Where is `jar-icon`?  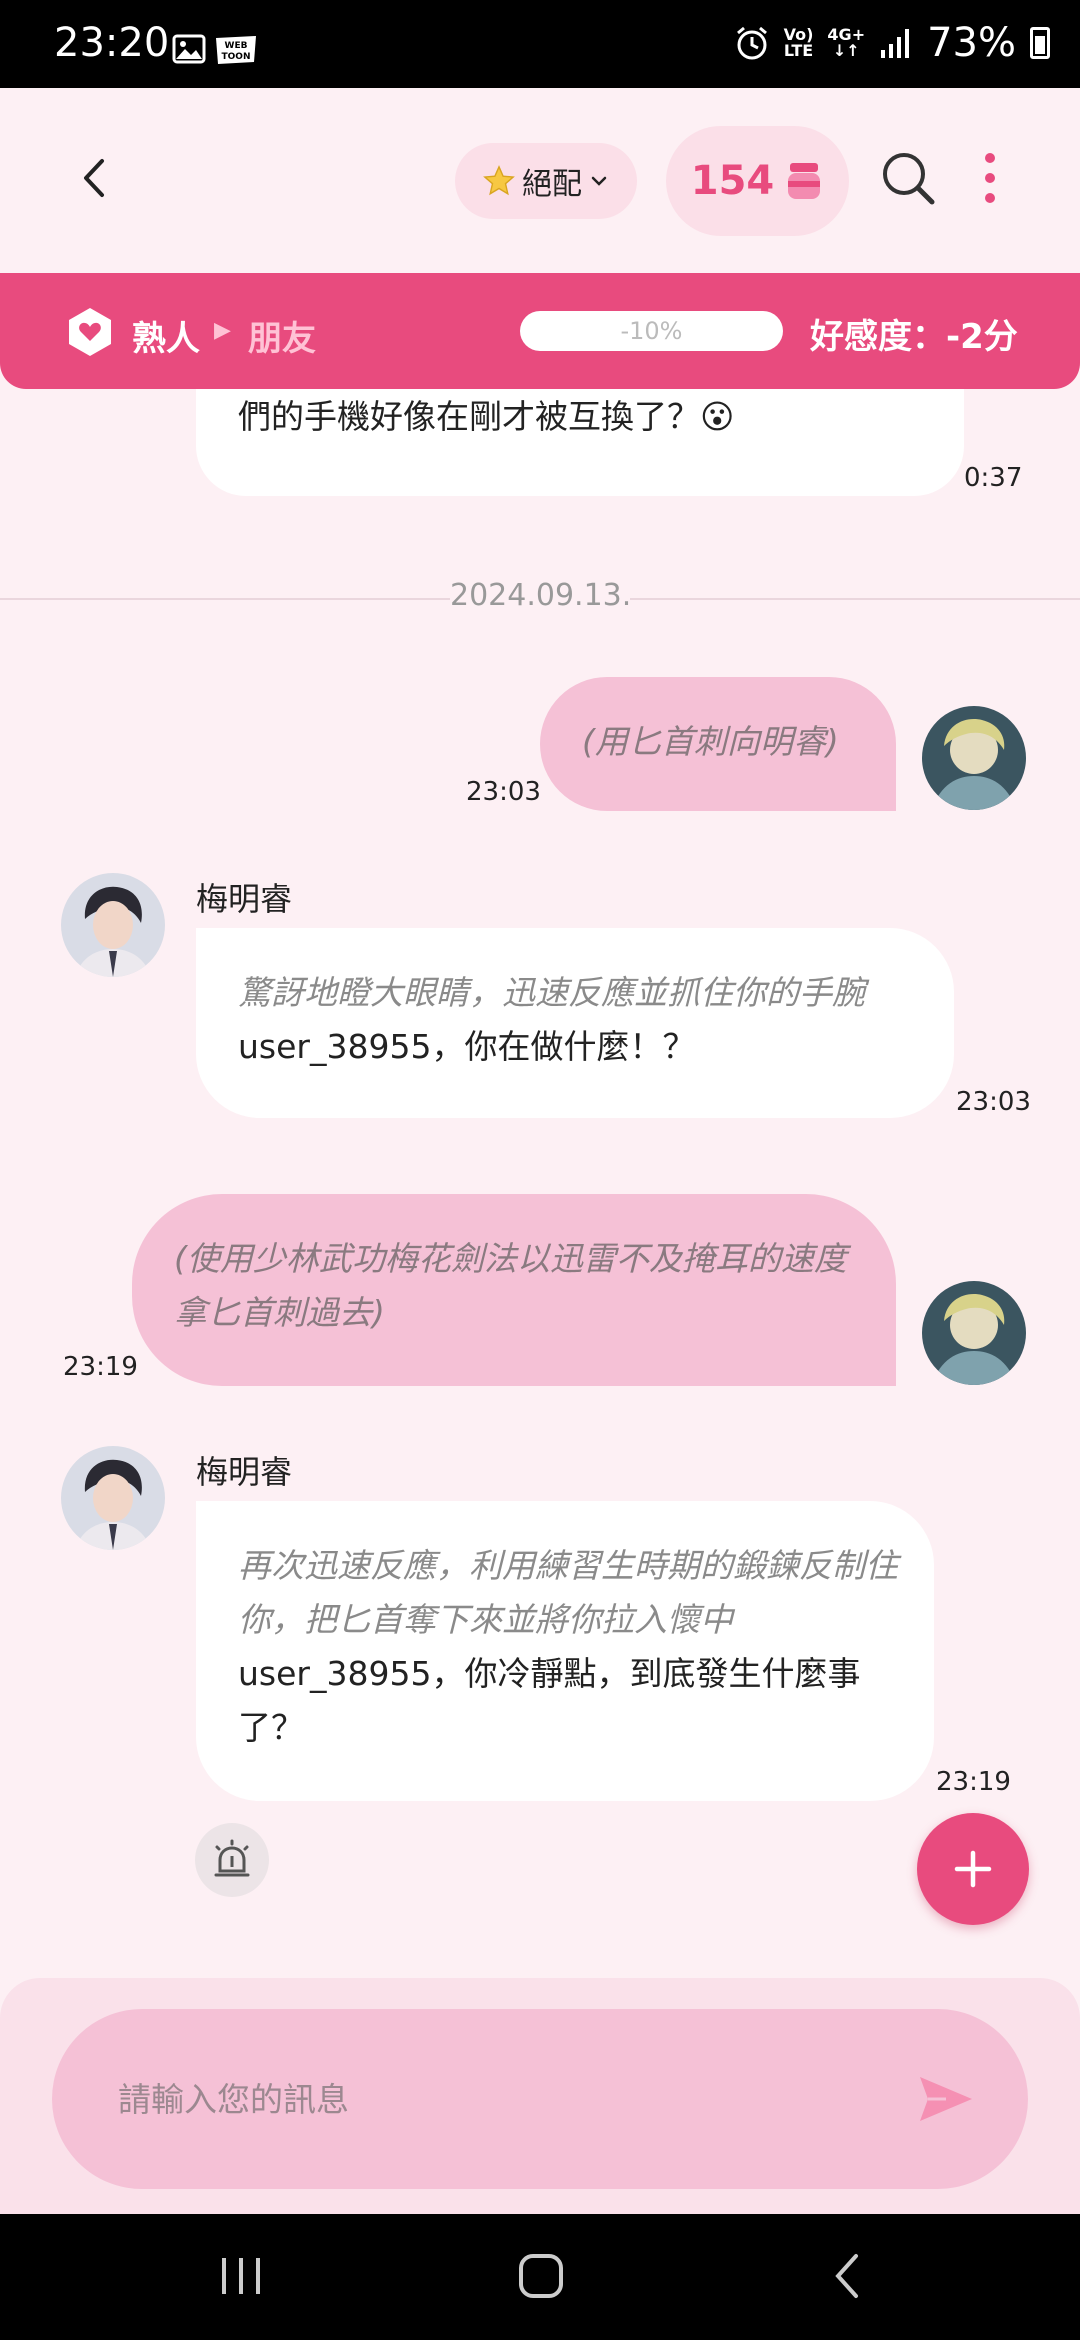
jar-icon is located at coordinates (804, 181).